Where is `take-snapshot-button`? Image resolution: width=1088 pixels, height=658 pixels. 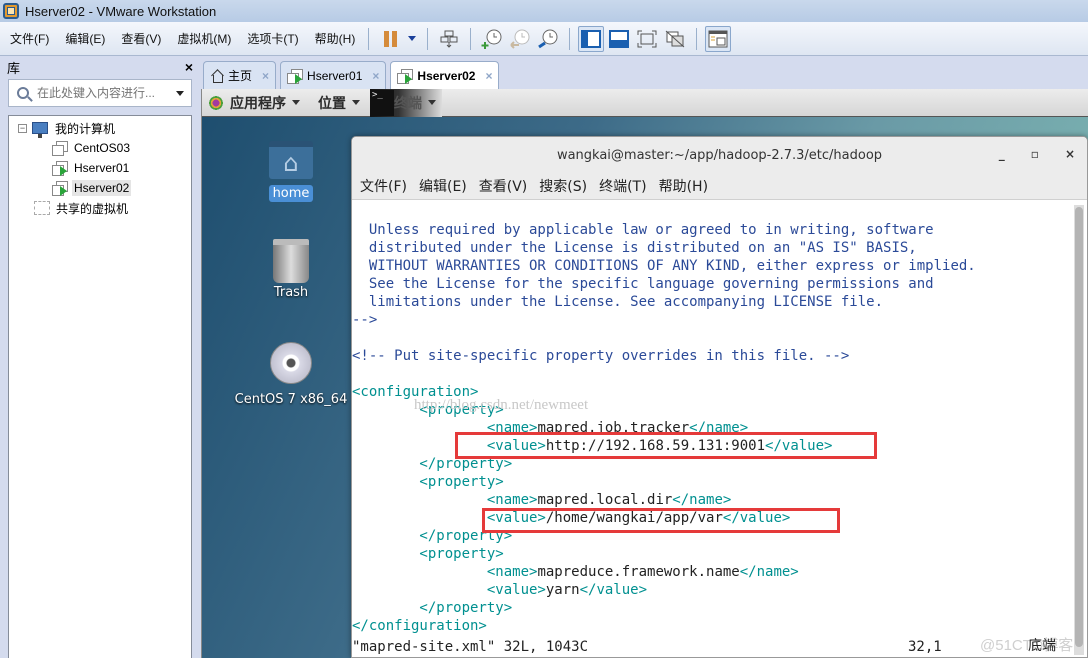
take-snapshot-button is located at coordinates (492, 39).